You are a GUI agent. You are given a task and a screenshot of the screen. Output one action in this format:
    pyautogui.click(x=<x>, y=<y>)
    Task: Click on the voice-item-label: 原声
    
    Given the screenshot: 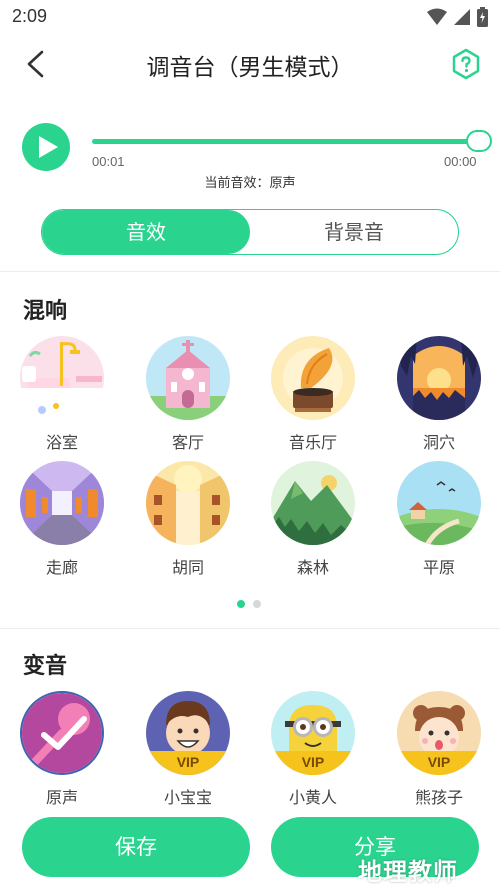 What is the action you would take?
    pyautogui.click(x=61, y=797)
    